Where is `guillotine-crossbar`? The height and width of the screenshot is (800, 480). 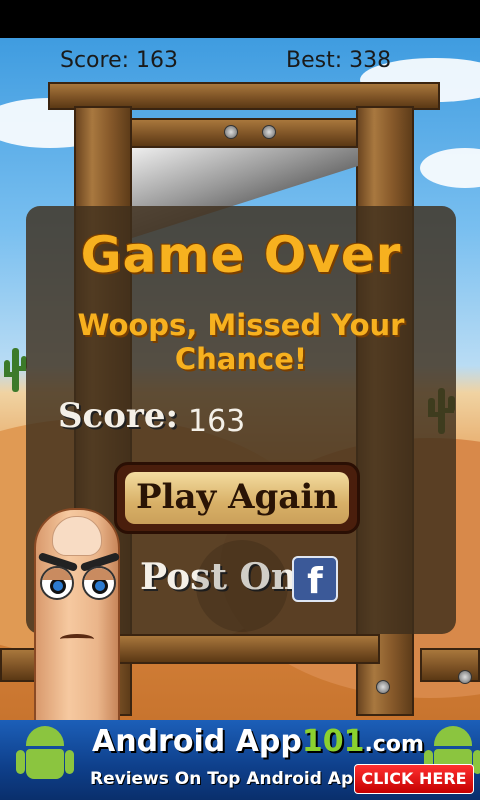 guillotine-crossbar is located at coordinates (244, 133).